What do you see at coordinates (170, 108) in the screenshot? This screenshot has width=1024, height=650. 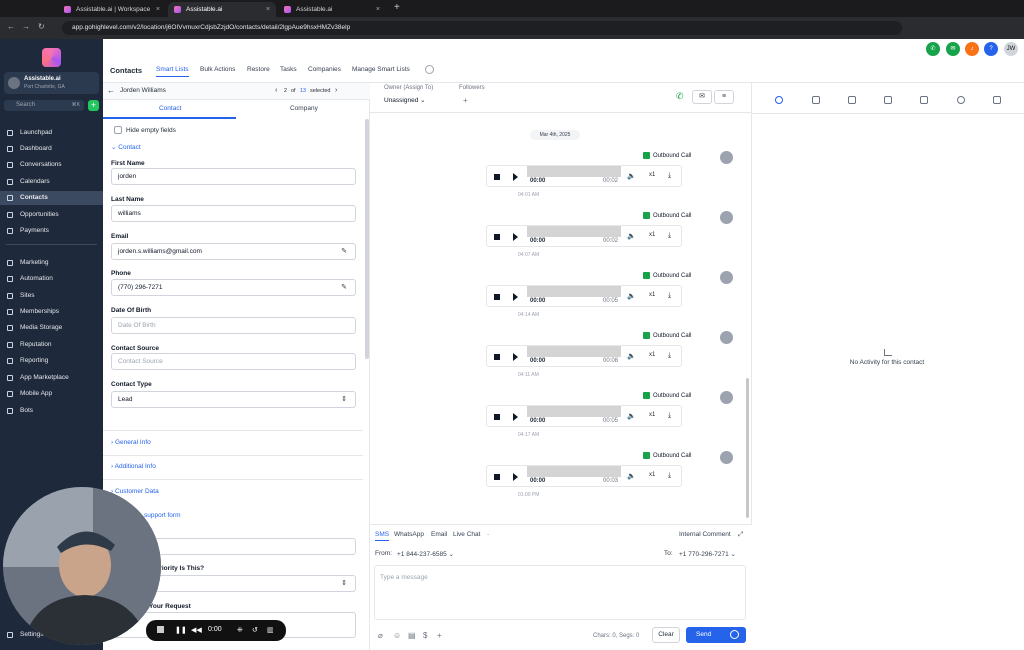 I see `tab-contact: Contact` at bounding box center [170, 108].